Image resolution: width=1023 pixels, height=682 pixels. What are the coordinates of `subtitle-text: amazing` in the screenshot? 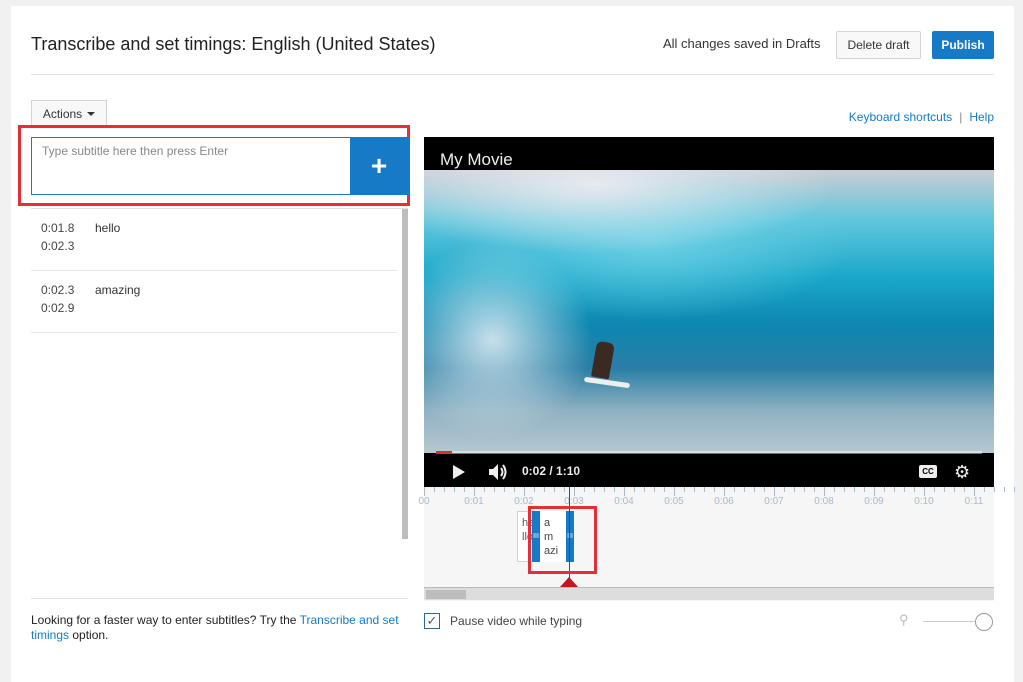 It's located at (117, 306).